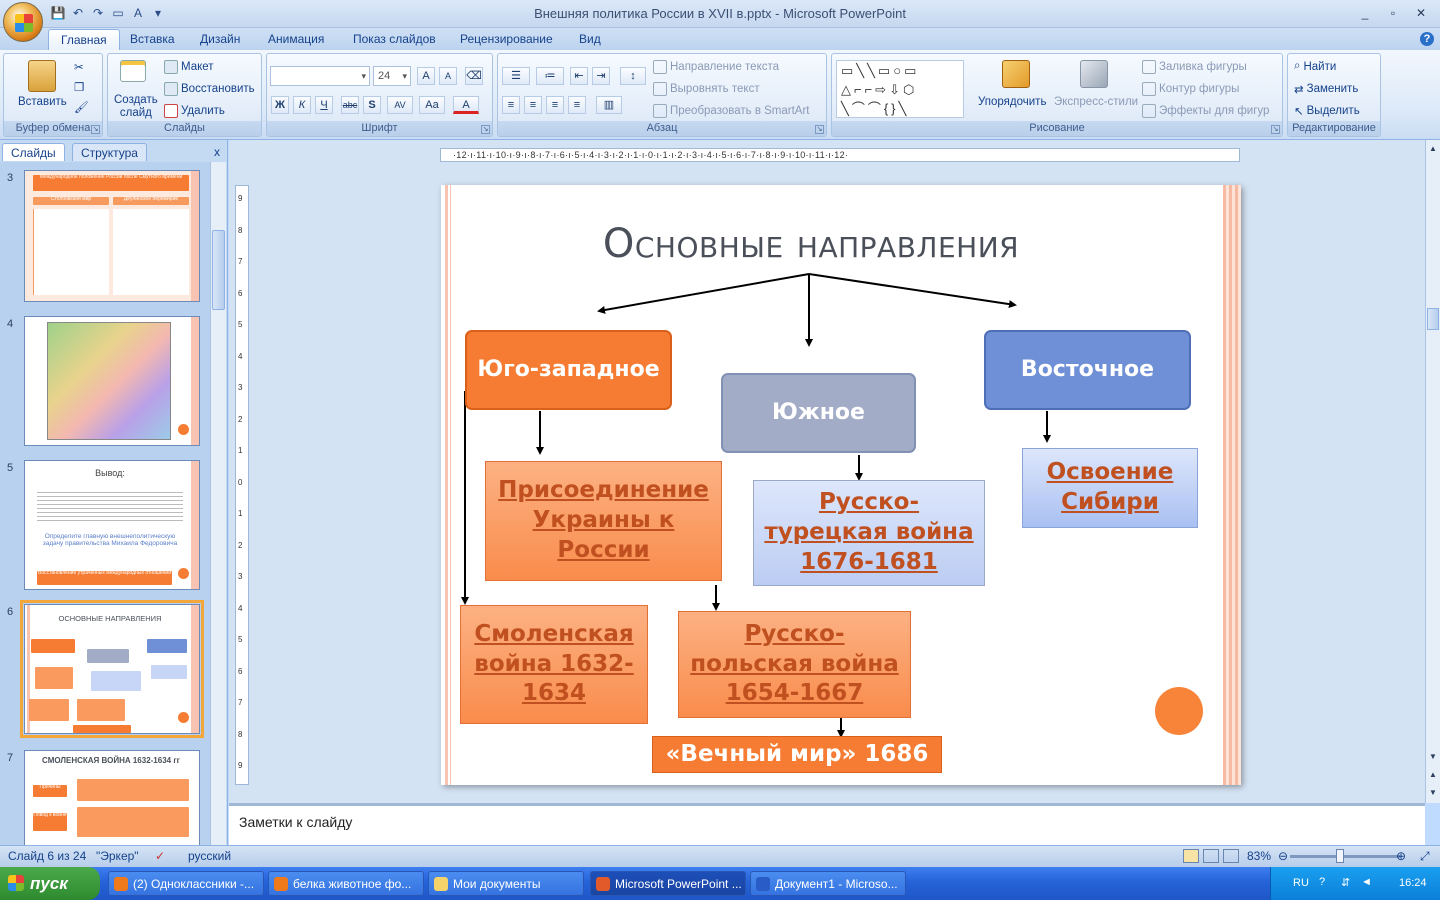 This screenshot has height=900, width=1440. What do you see at coordinates (1096, 102) in the screenshot?
I see `quick-styles-button: Экспресс-стили` at bounding box center [1096, 102].